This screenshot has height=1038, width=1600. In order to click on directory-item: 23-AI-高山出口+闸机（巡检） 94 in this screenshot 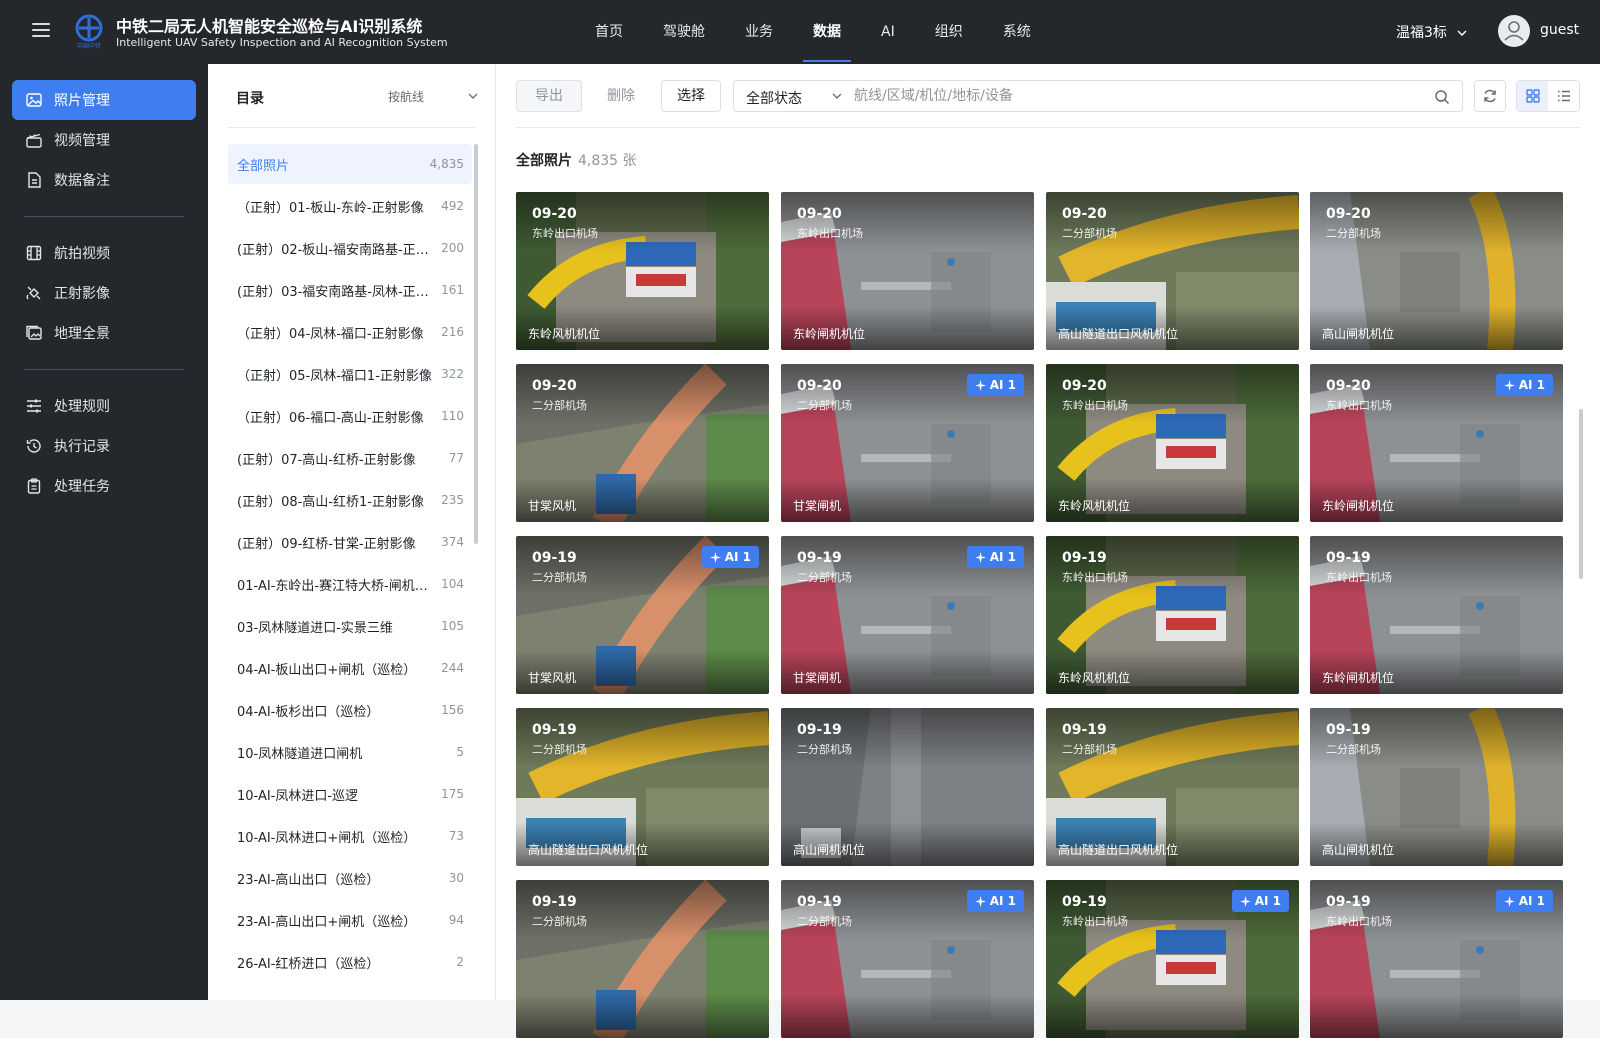, I will do `click(350, 920)`.